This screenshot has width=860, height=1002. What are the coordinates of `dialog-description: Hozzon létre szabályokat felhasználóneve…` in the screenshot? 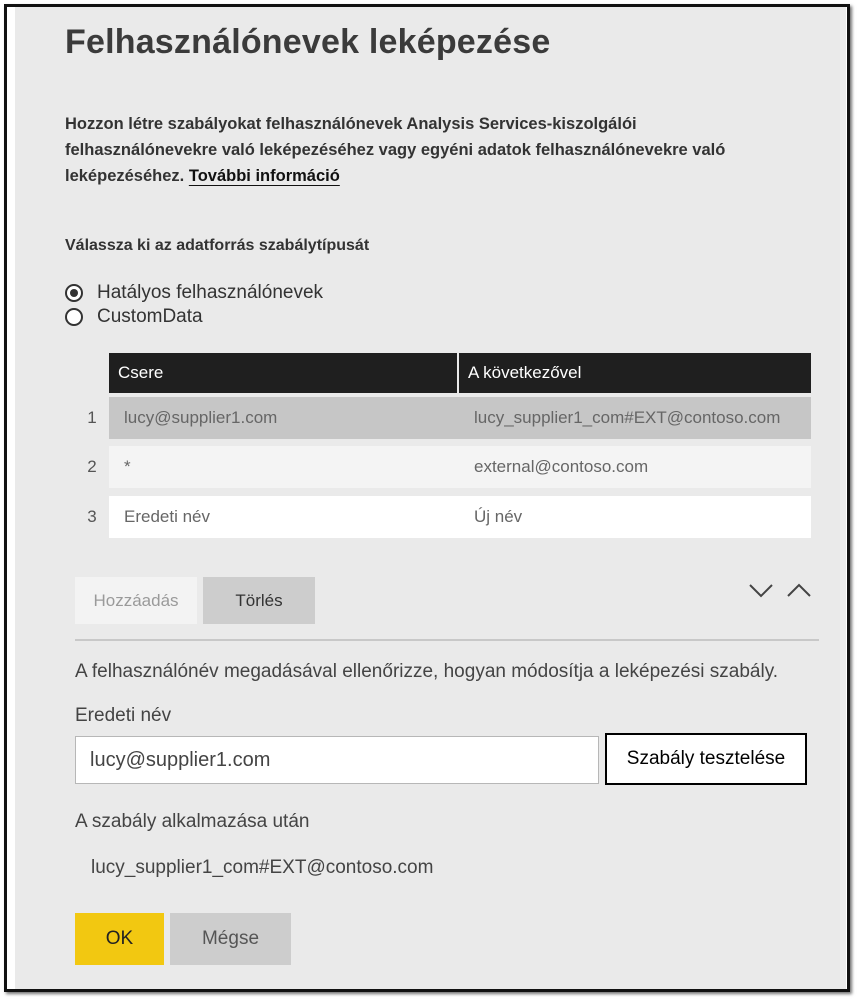 It's located at (410, 150).